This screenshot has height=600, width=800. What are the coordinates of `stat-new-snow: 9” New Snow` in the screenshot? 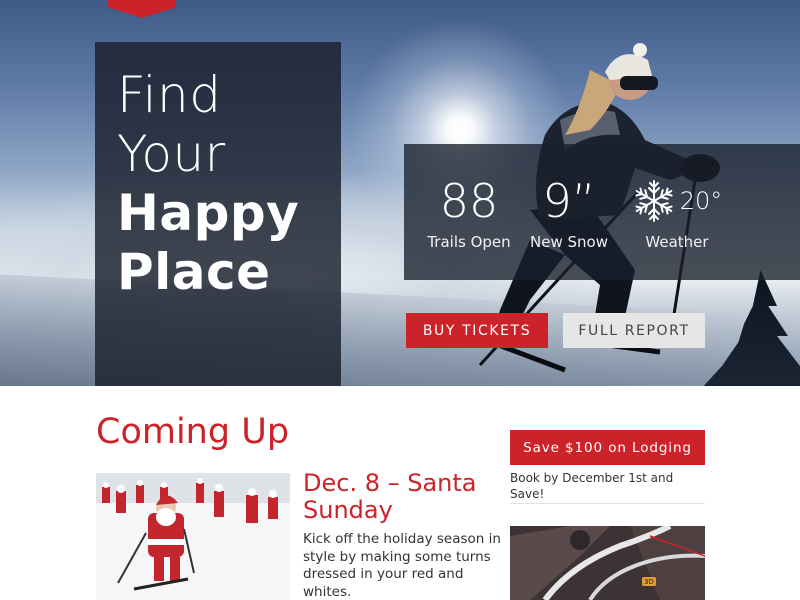 It's located at (569, 212).